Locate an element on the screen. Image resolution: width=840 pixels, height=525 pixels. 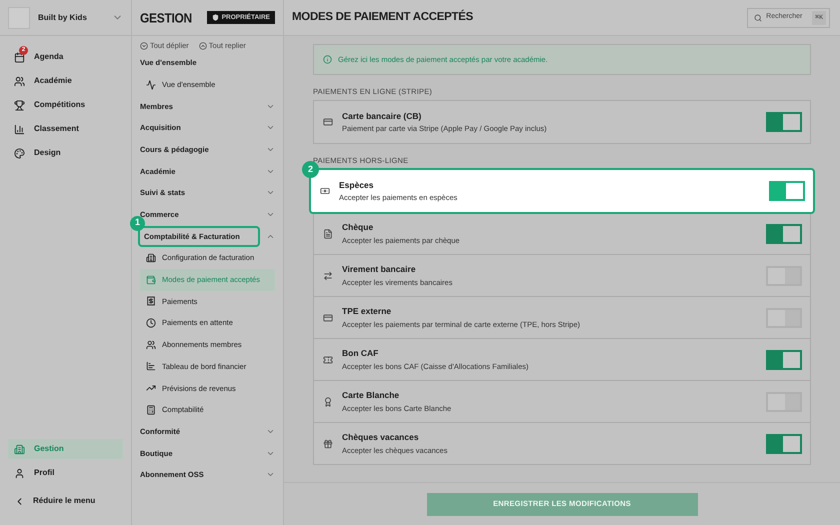
page-title: MODES DE PAIEMENT ACCEPTÉS is located at coordinates (383, 16).